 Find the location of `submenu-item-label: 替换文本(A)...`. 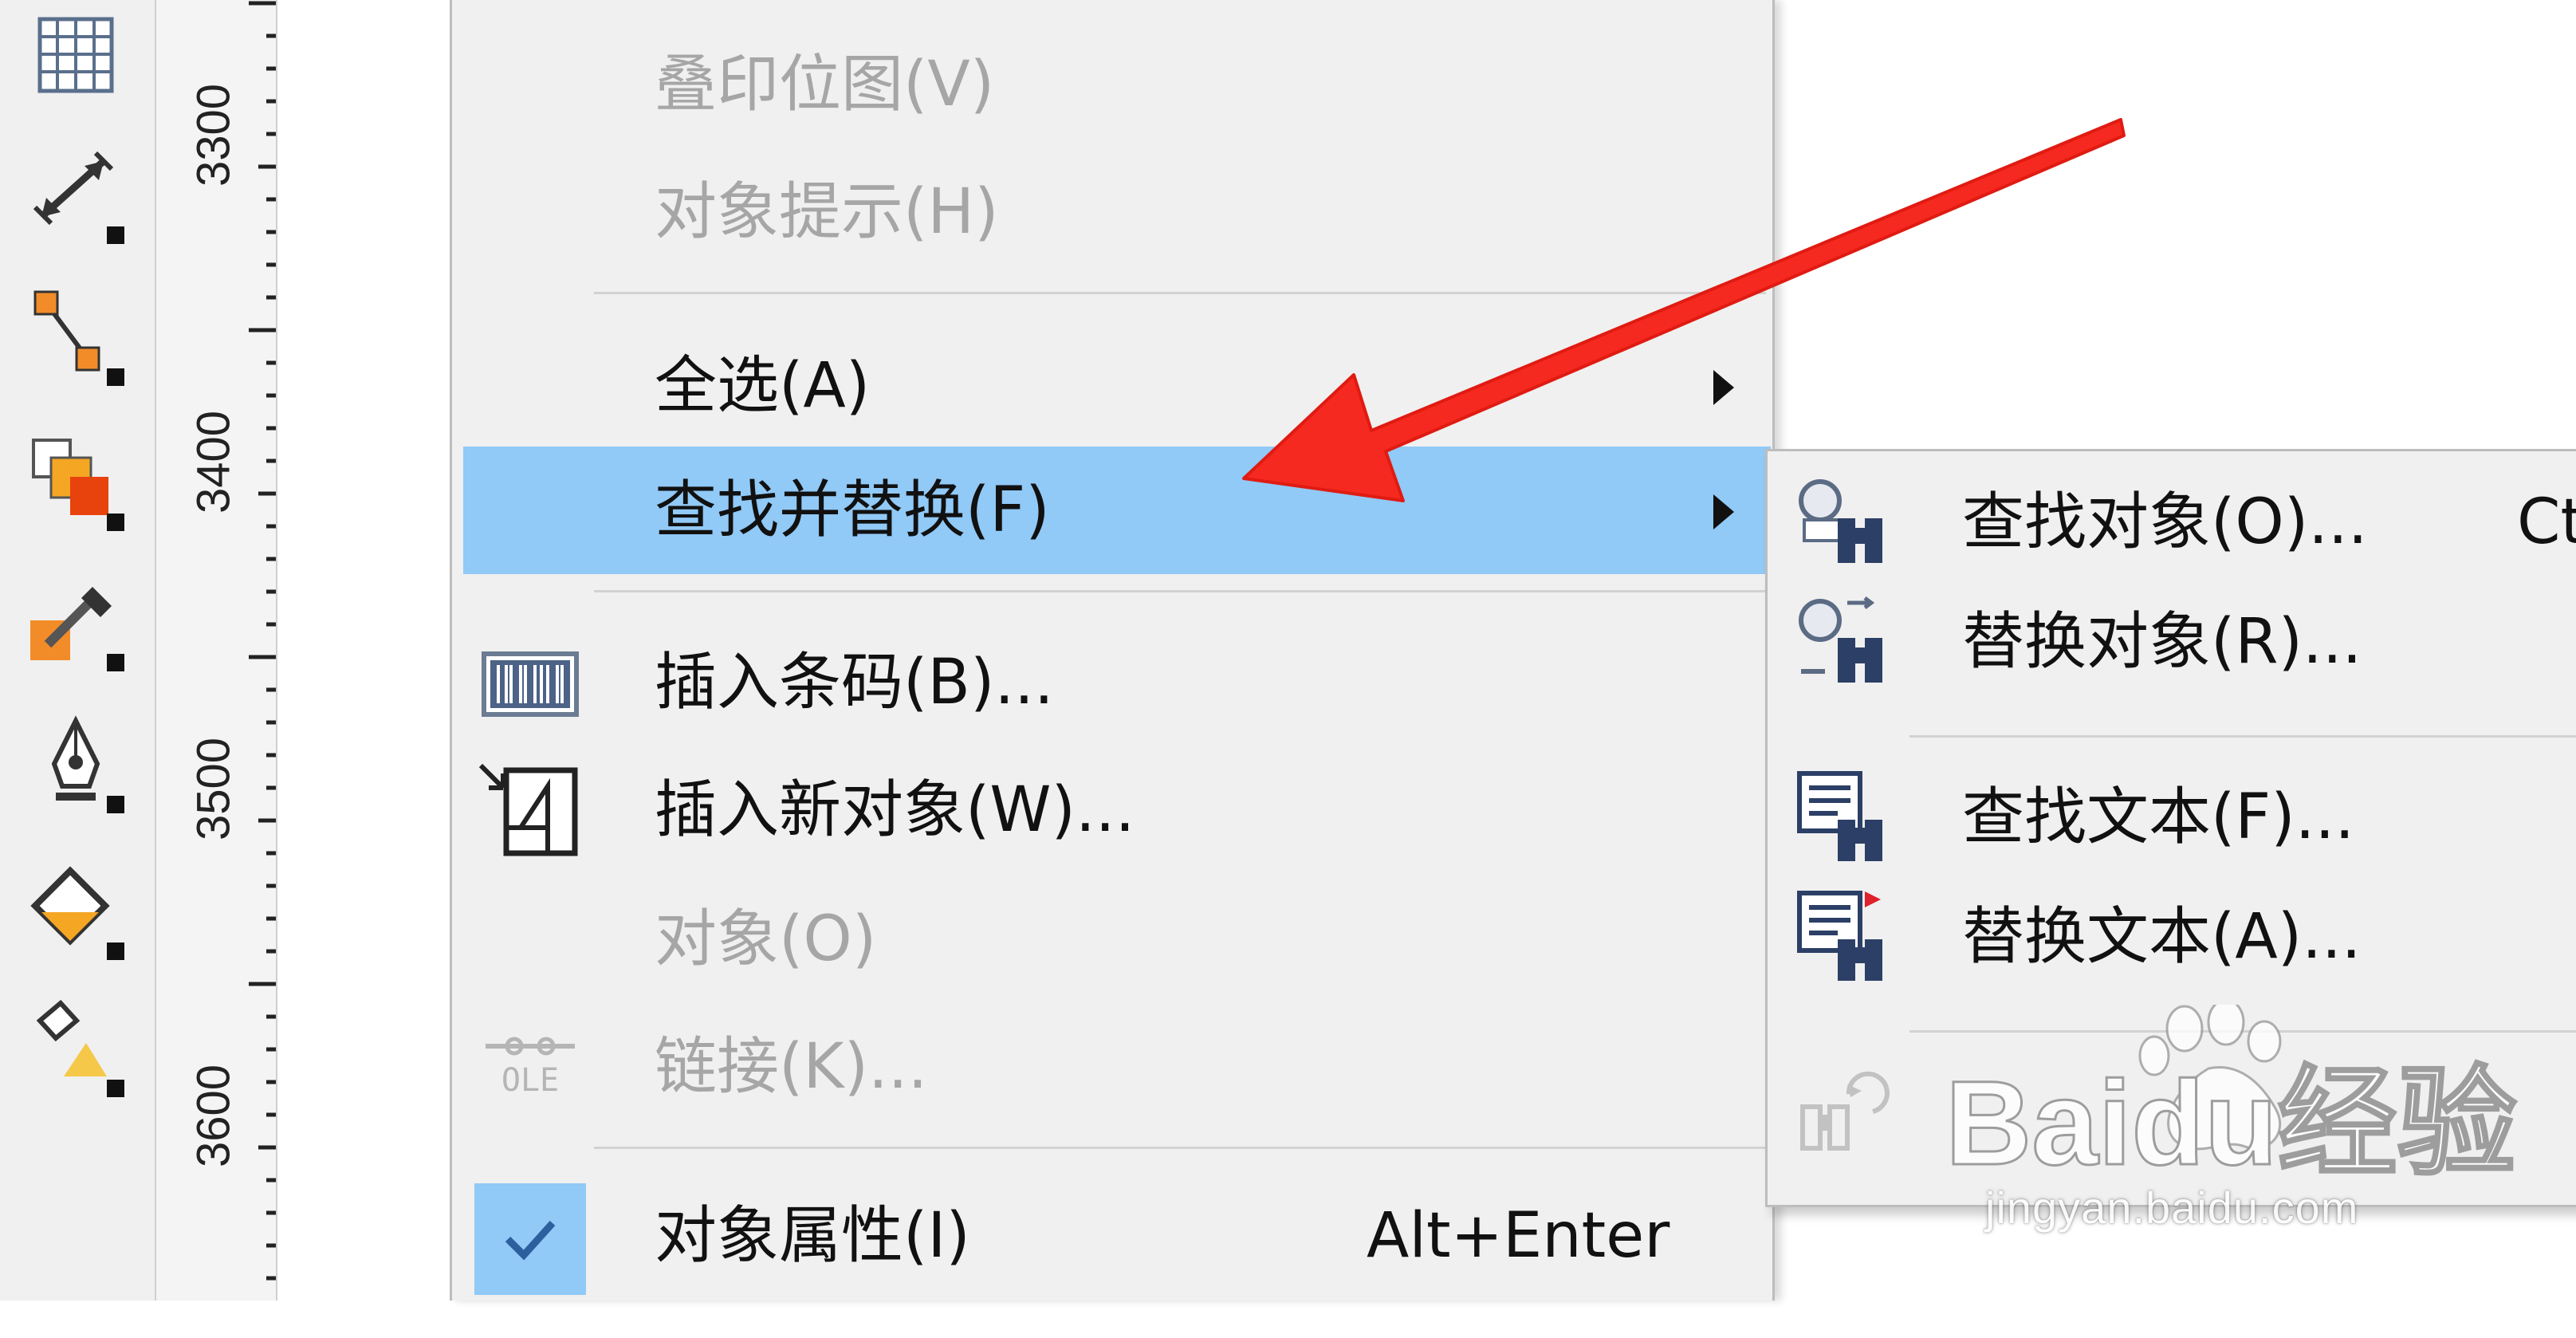

submenu-item-label: 替换文本(A)... is located at coordinates (2162, 937).